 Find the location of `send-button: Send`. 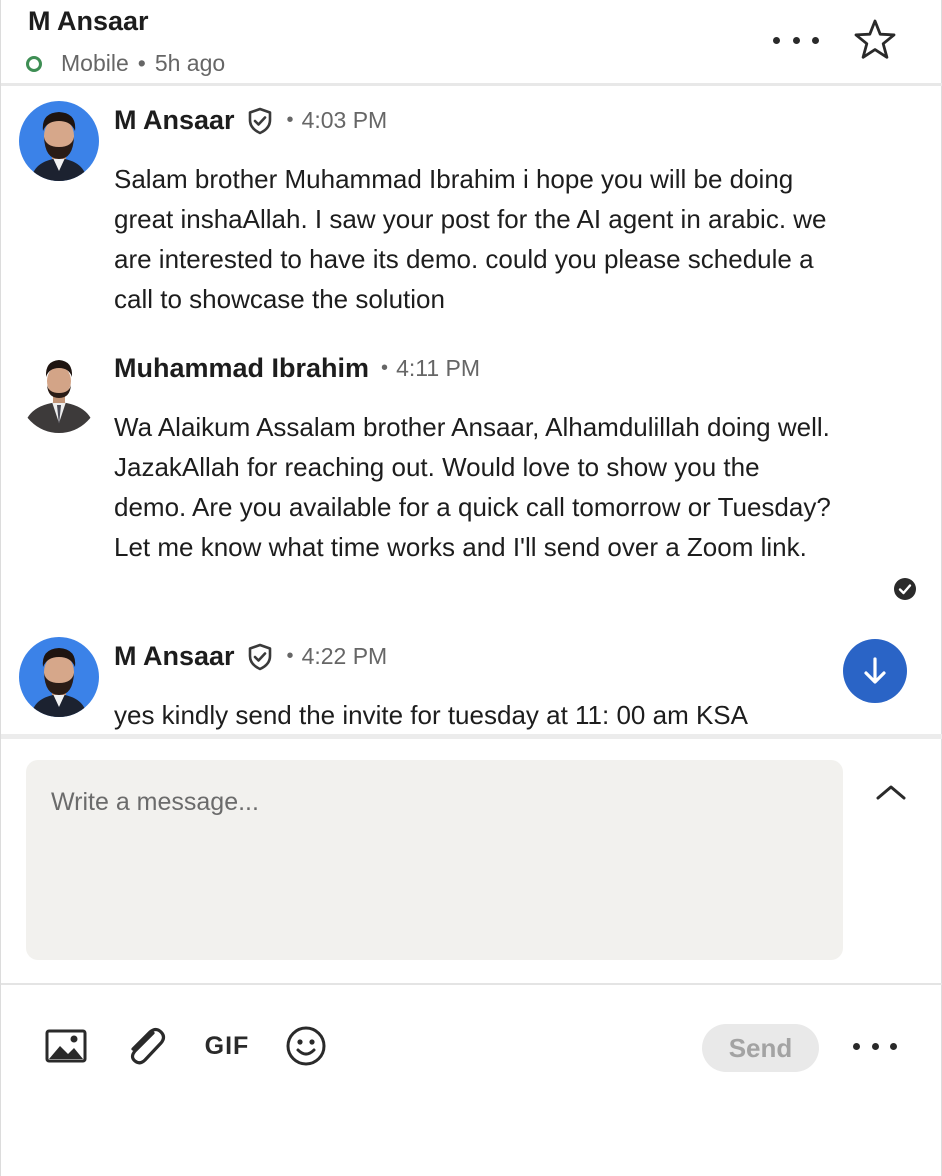

send-button: Send is located at coordinates (760, 1048).